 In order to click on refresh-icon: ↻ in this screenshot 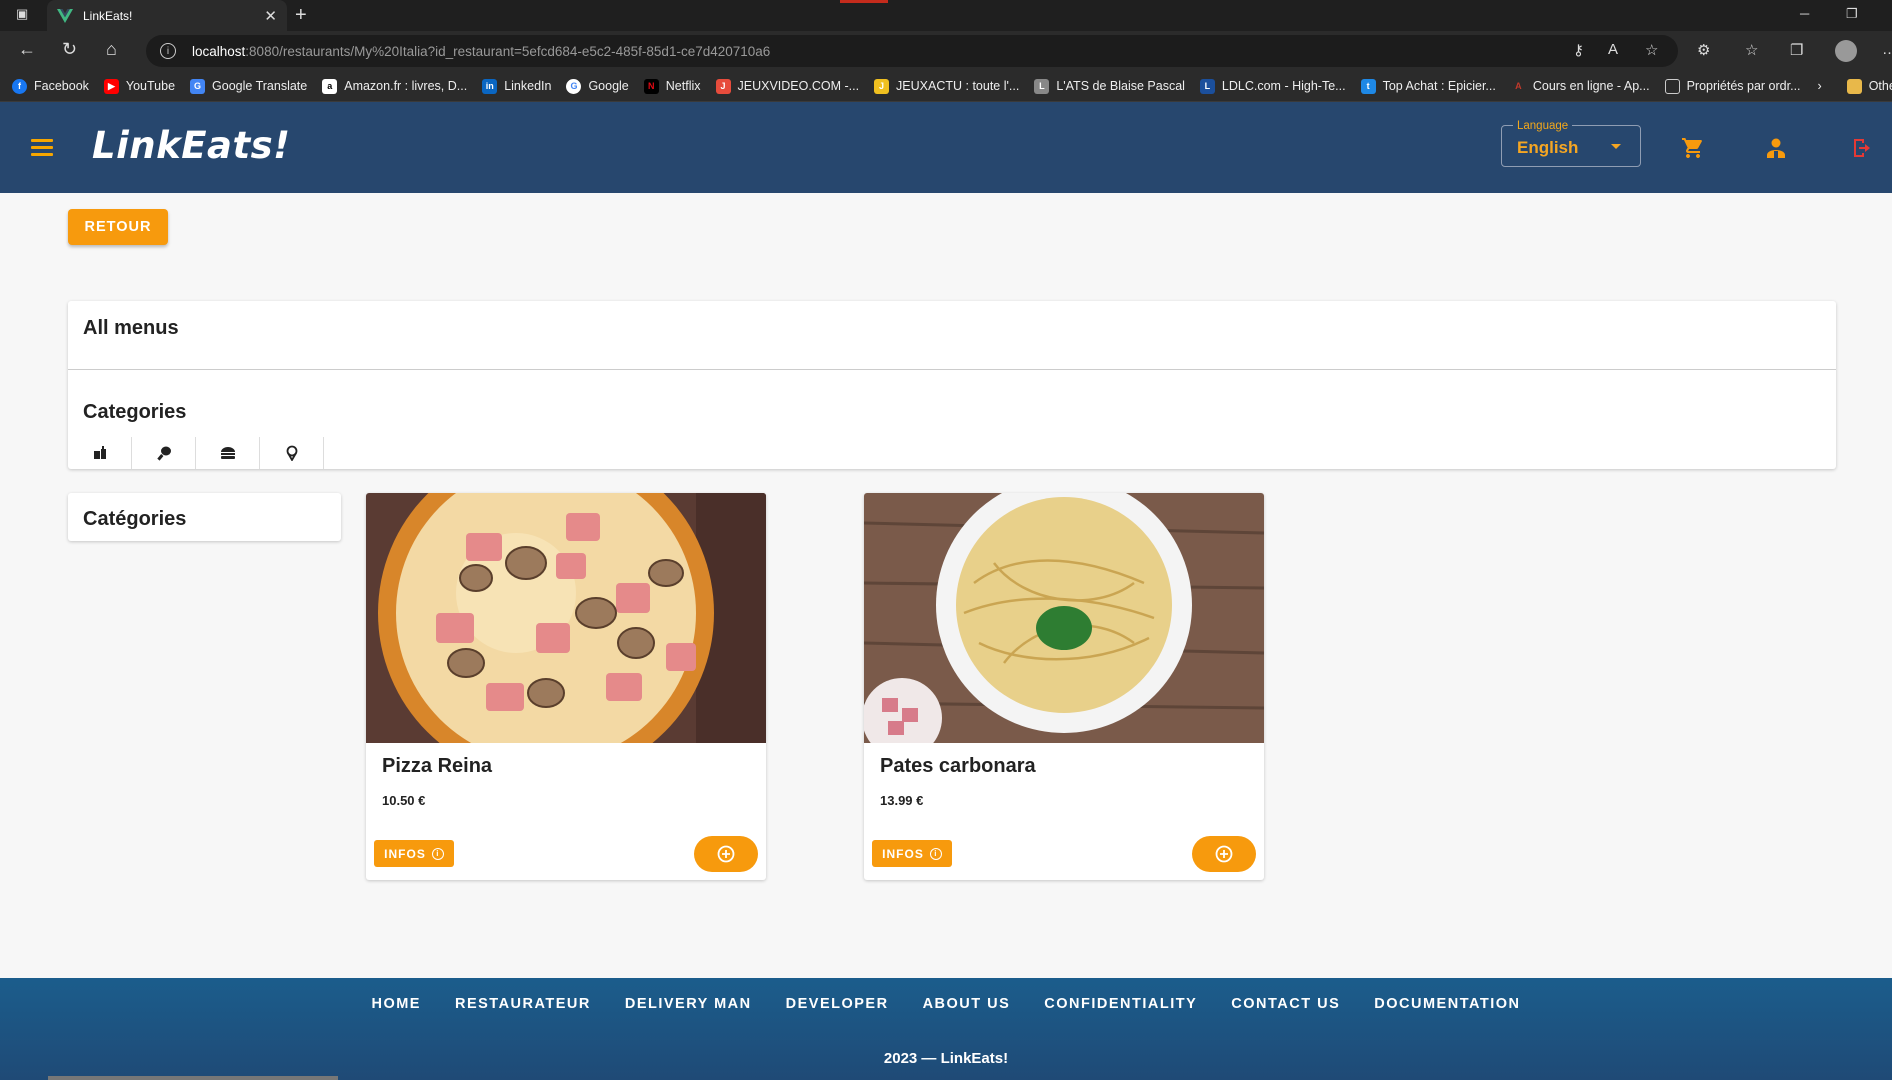, I will do `click(69, 49)`.